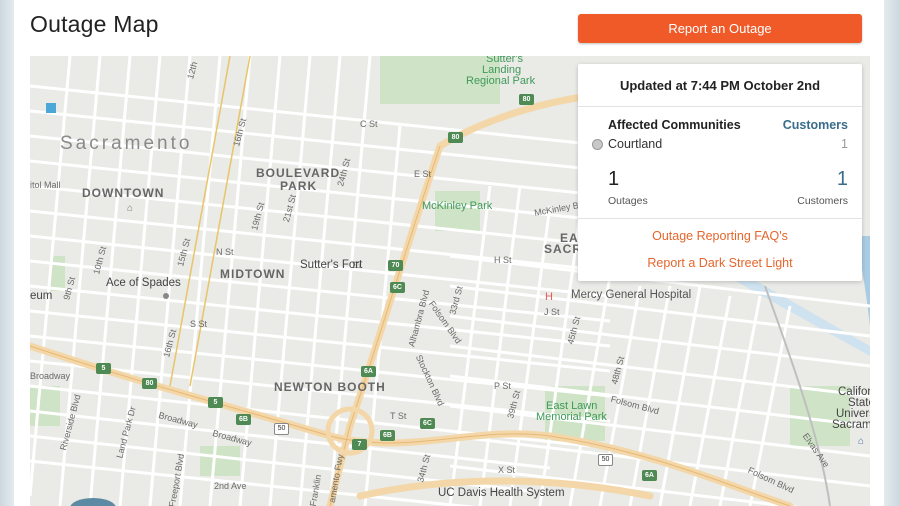 Image resolution: width=900 pixels, height=506 pixels. Describe the element at coordinates (397, 287) in the screenshot. I see `route-6c-shield: 6C` at that location.